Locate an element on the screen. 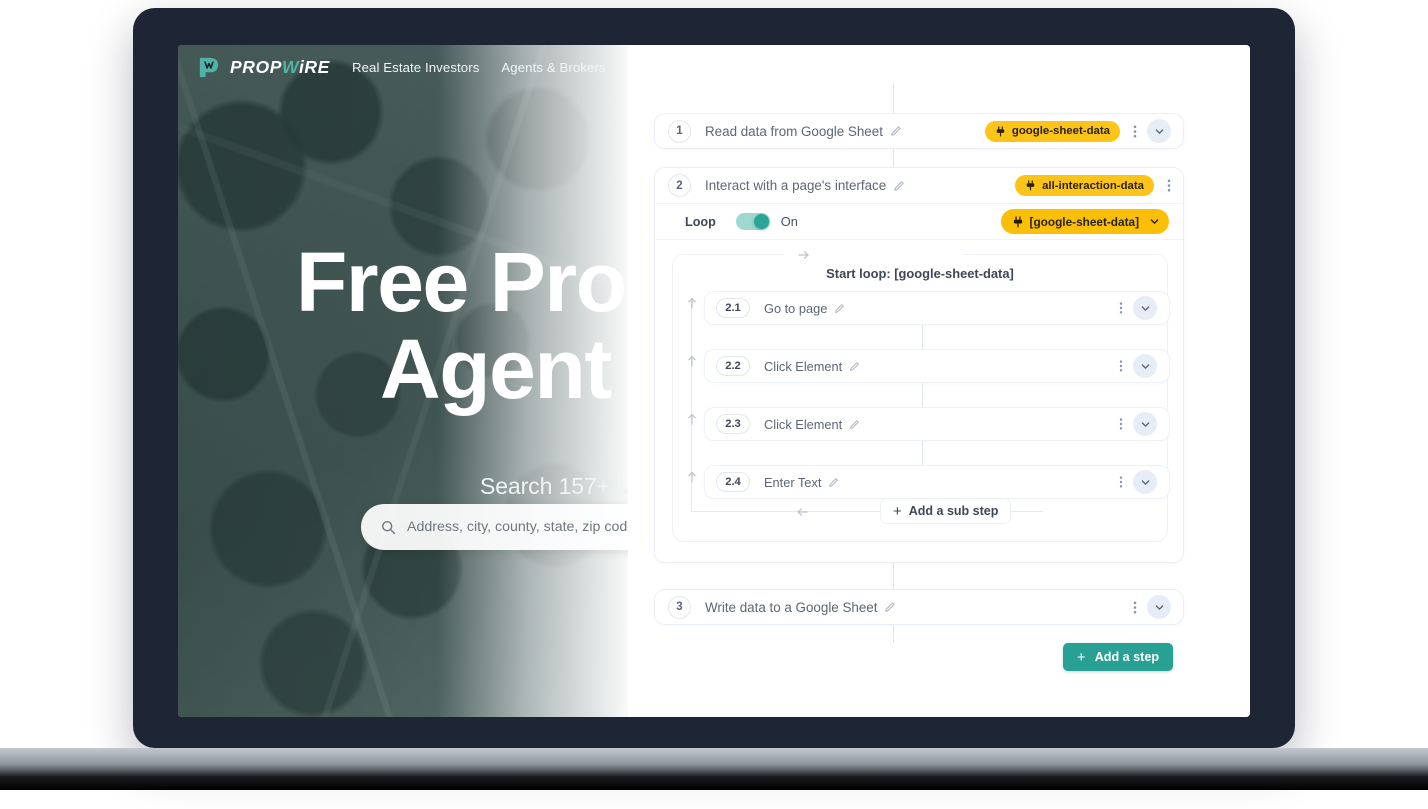 This screenshot has height=809, width=1428. nav-item-agents-brokers: Agents & Brokers is located at coordinates (553, 67).